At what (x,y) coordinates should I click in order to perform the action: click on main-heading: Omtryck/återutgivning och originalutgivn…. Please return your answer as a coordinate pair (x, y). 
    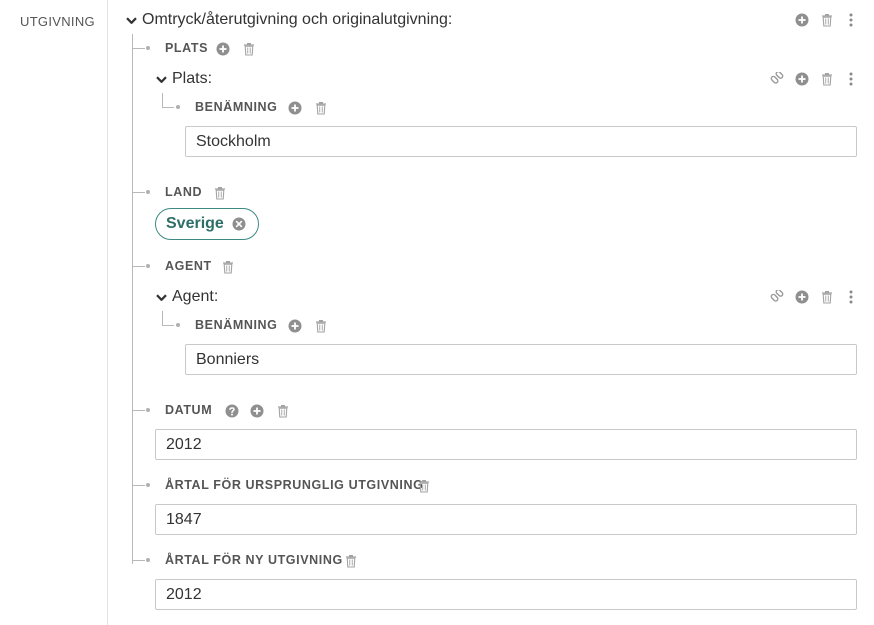
    Looking at the image, I should click on (288, 20).